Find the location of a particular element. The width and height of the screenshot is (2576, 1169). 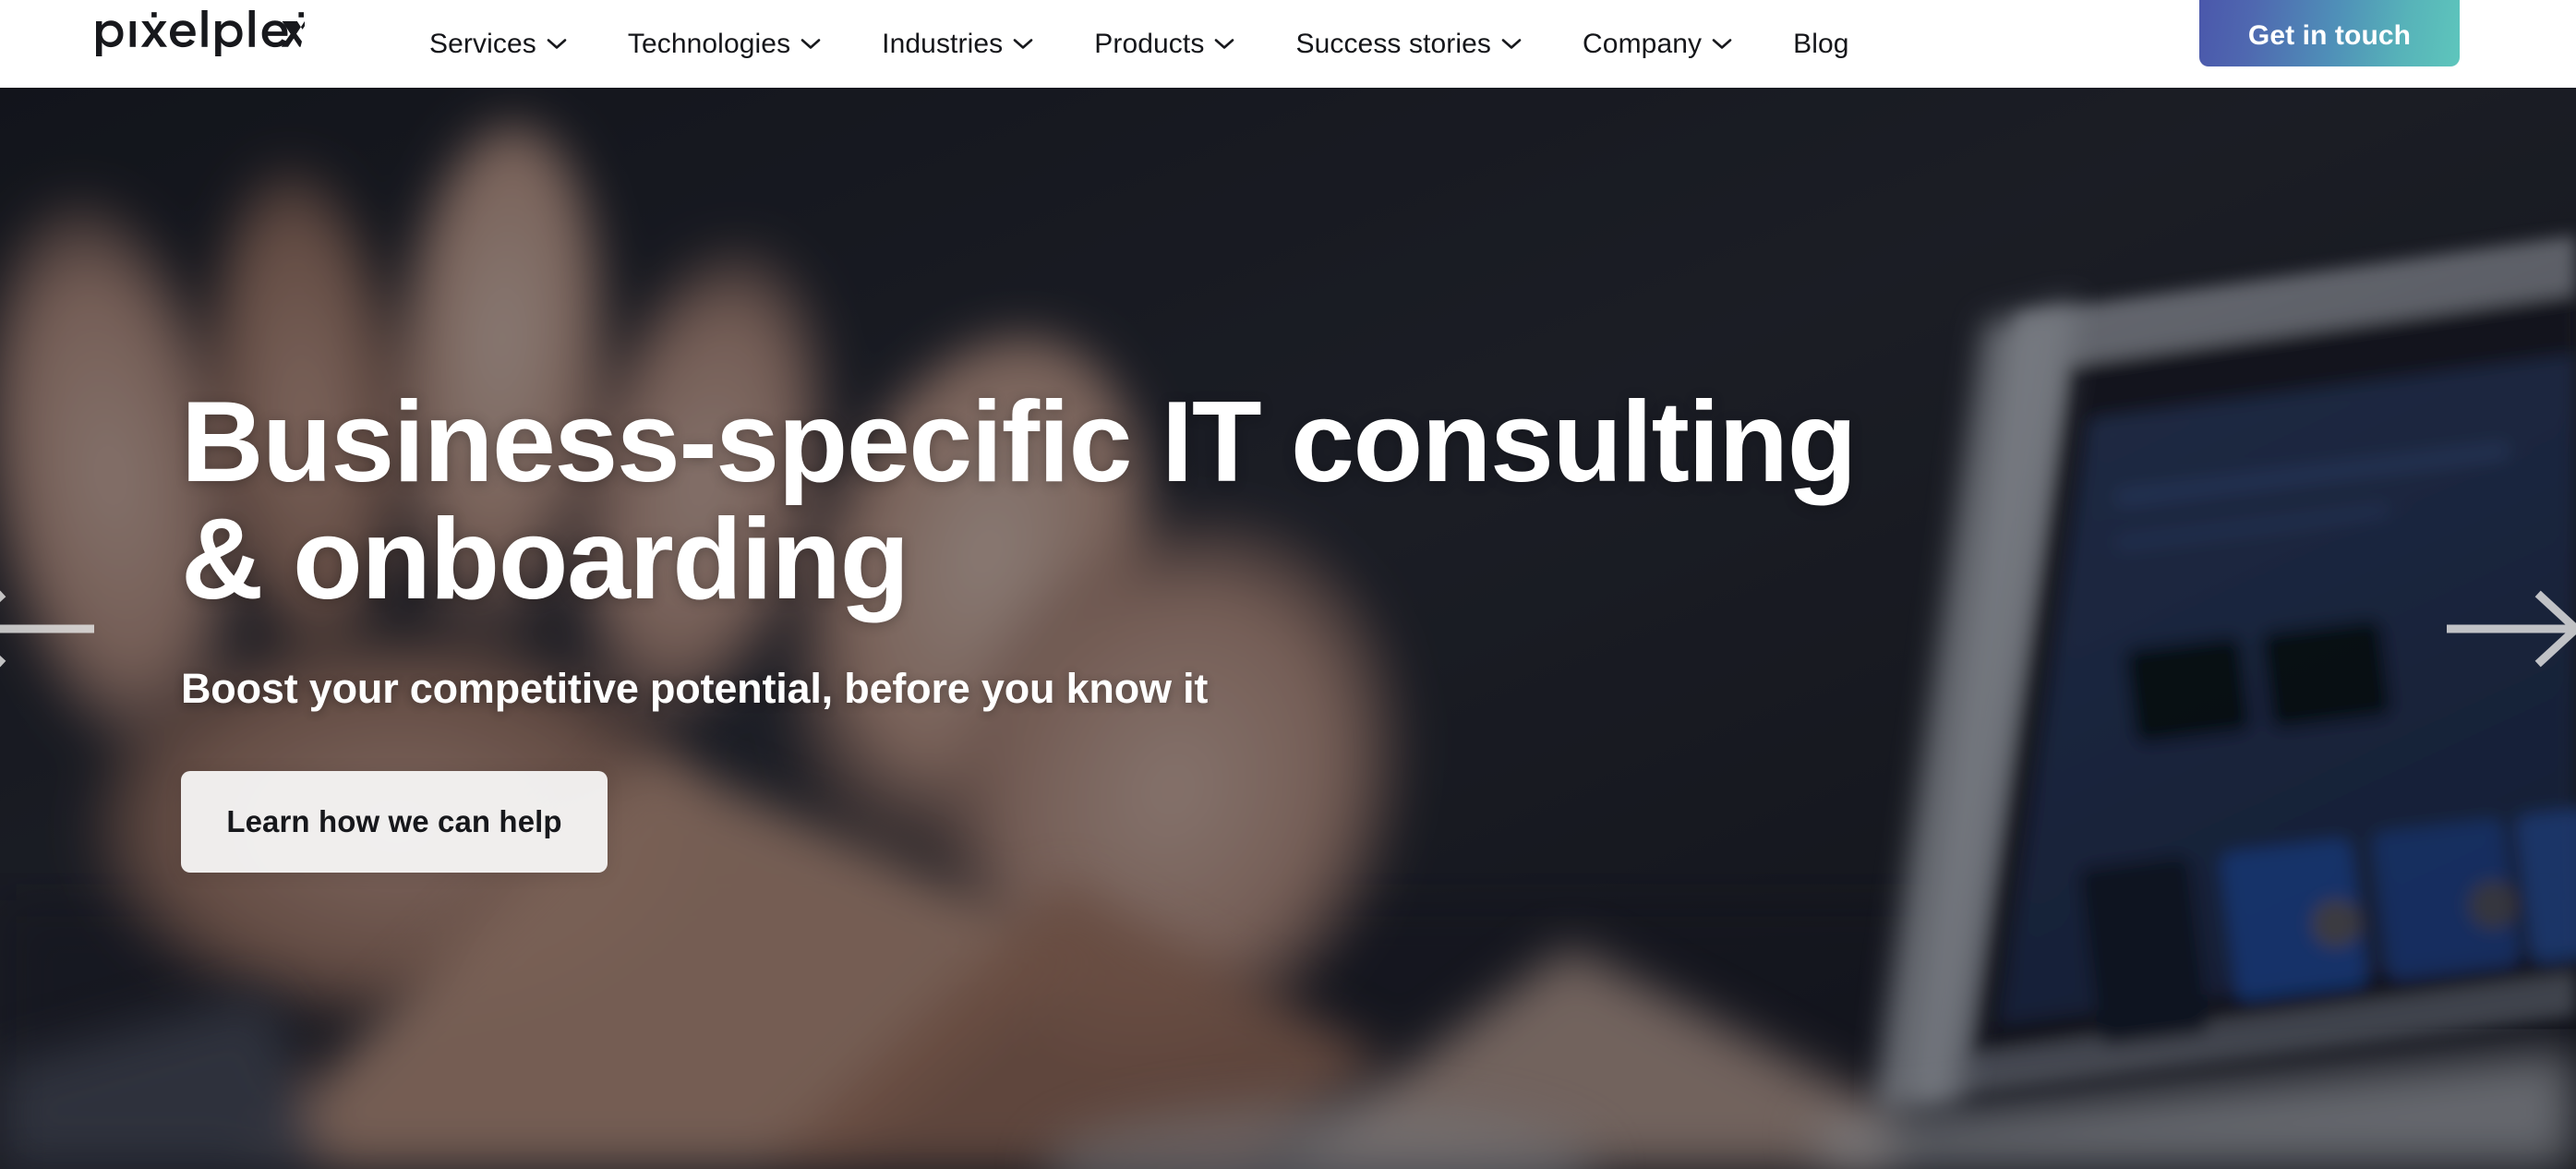

pixelplex-logo-mark is located at coordinates (200, 33).